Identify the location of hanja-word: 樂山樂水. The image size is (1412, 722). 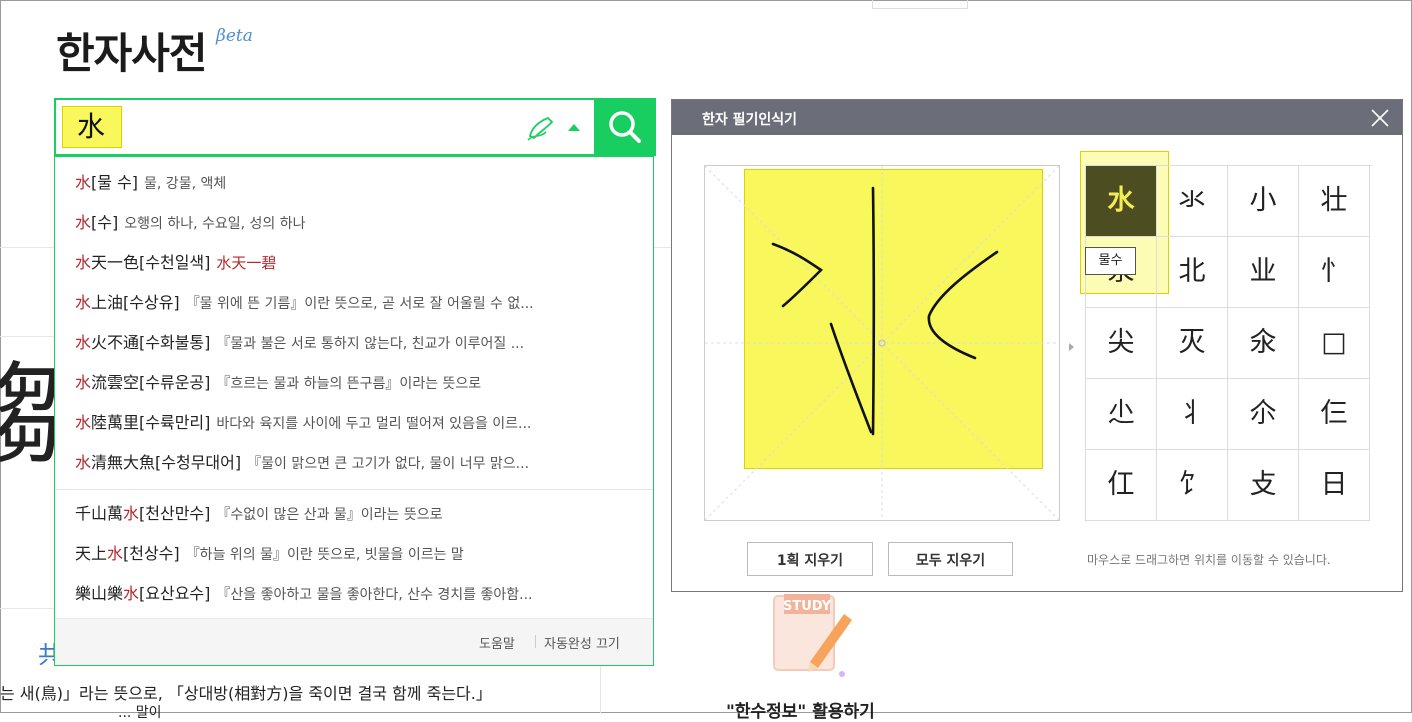
(107, 593).